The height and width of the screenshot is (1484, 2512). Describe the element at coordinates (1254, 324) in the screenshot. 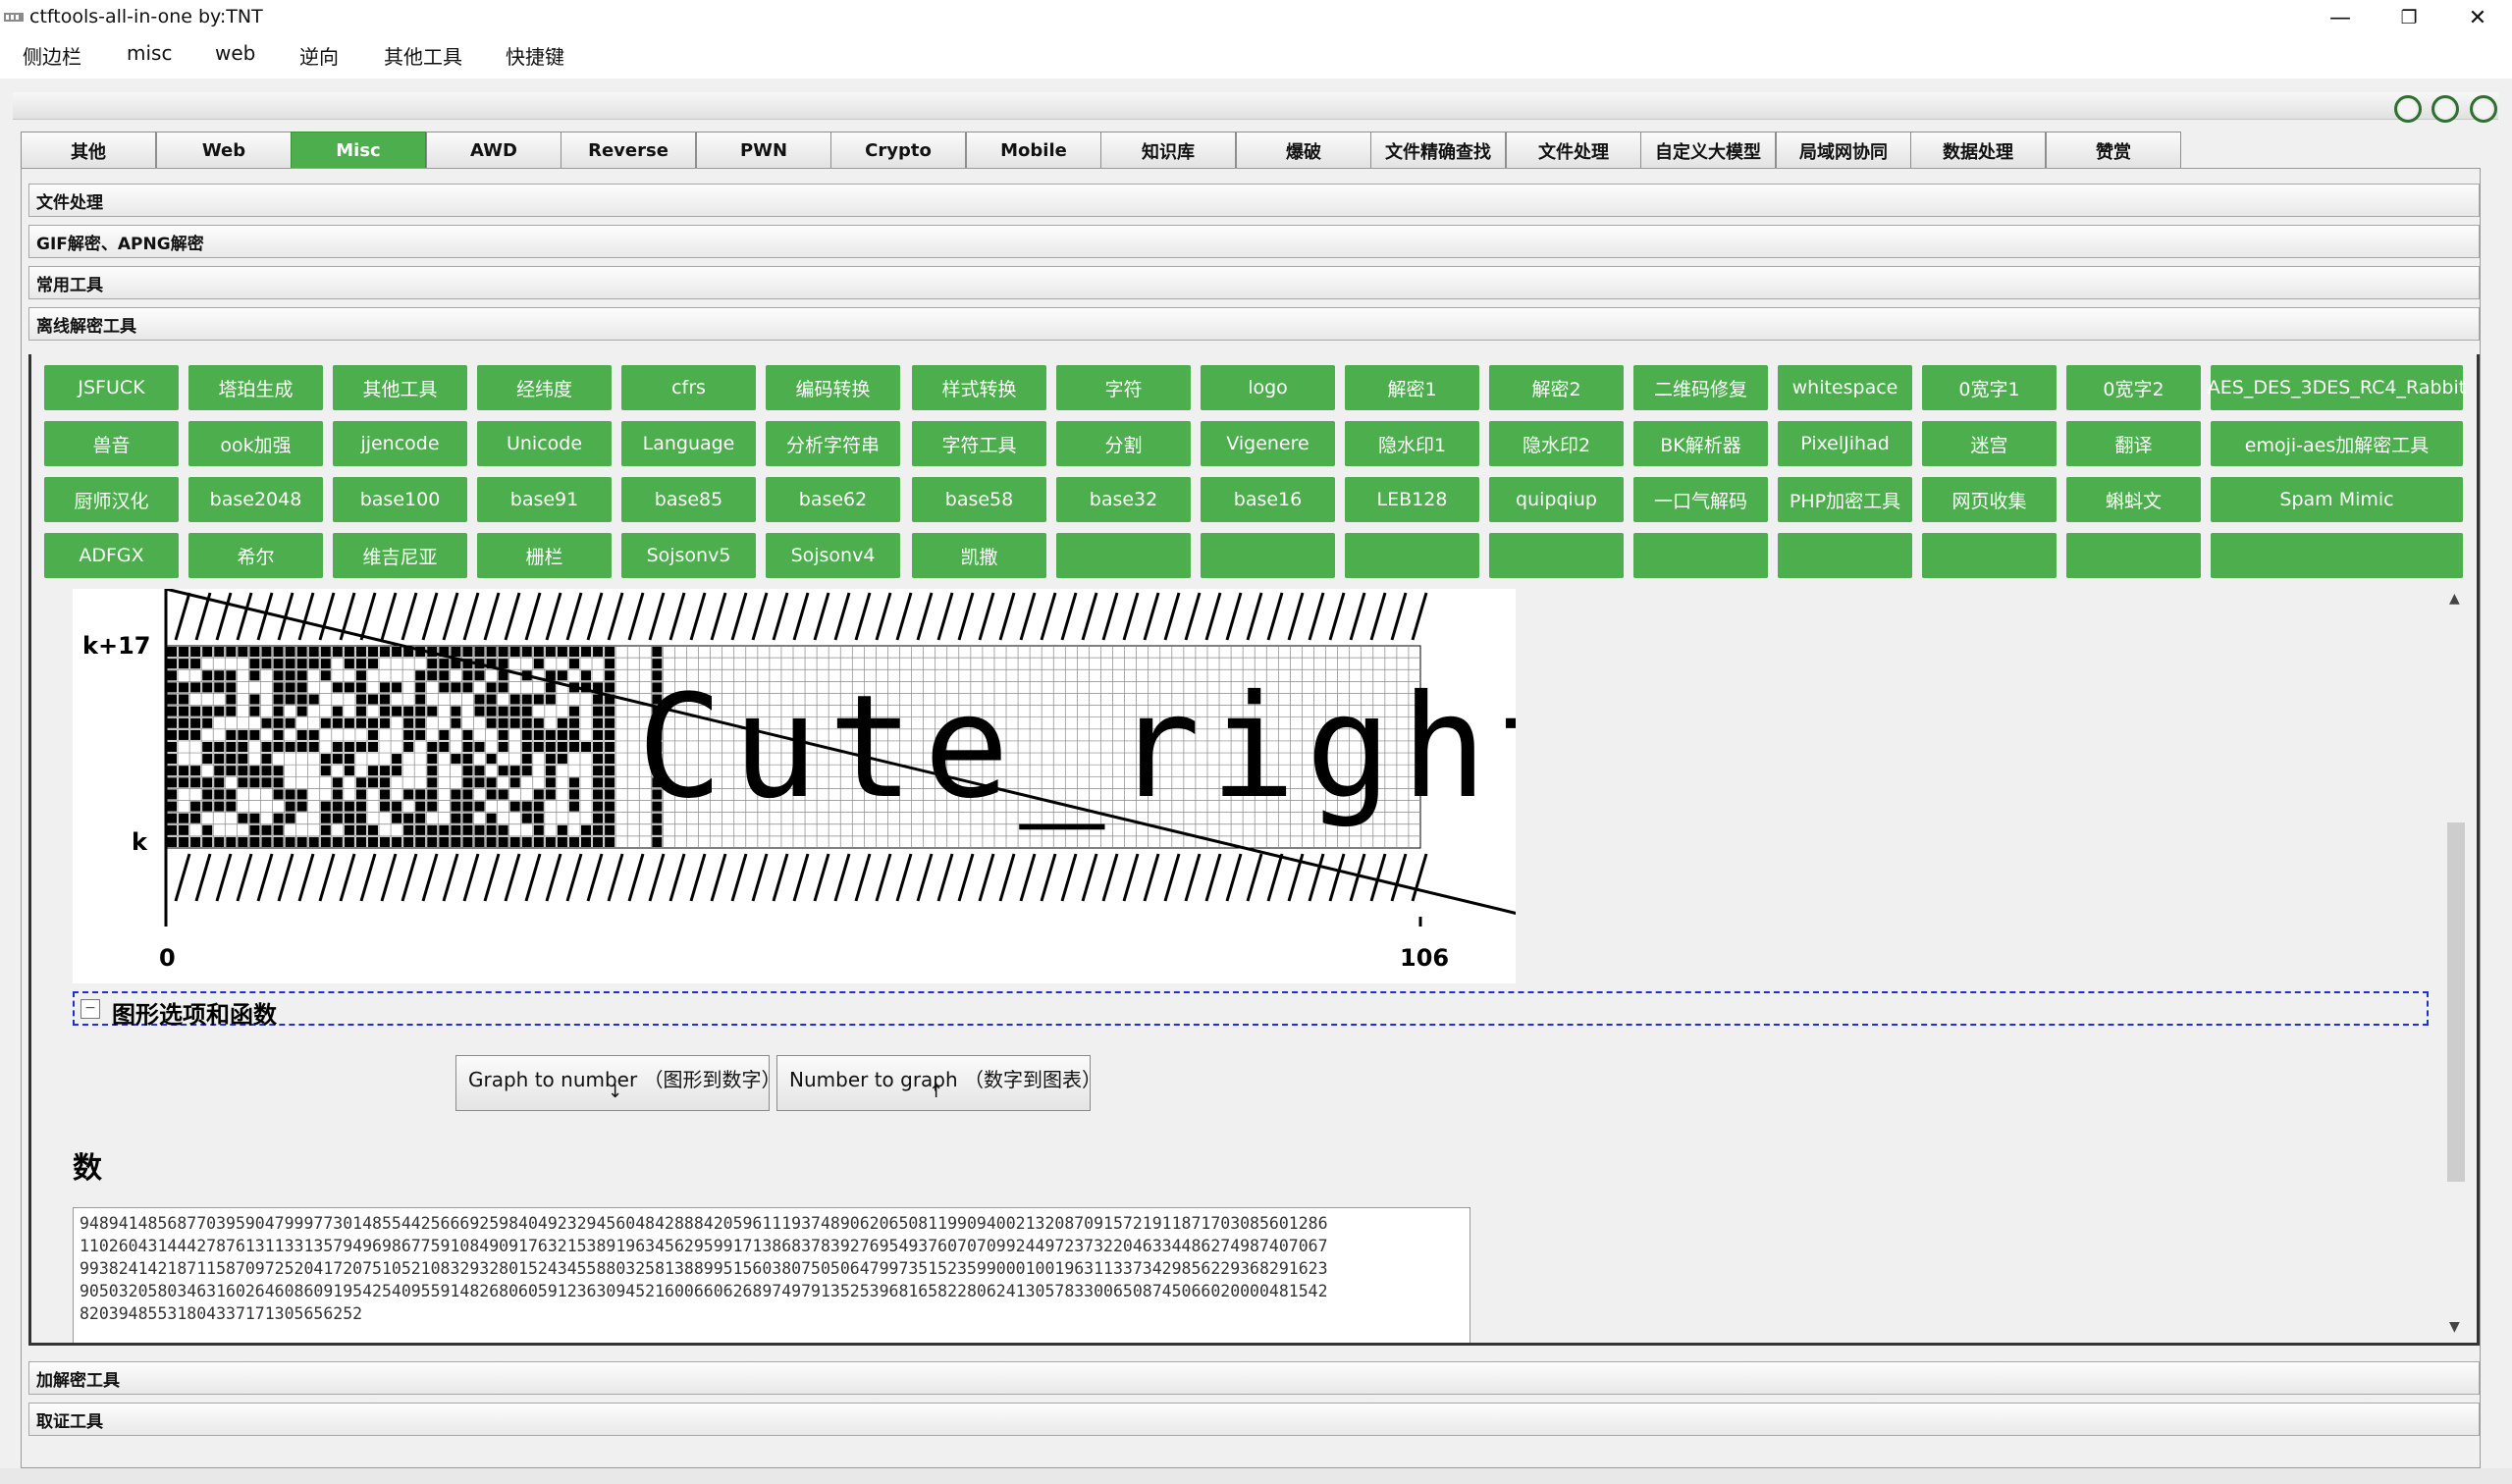

I see `section-offline-decrypt: 离线解密工具` at that location.